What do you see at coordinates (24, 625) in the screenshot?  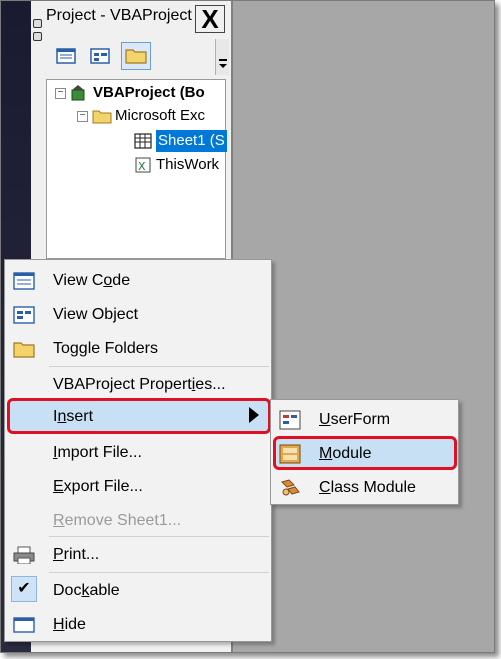 I see `hide-icon` at bounding box center [24, 625].